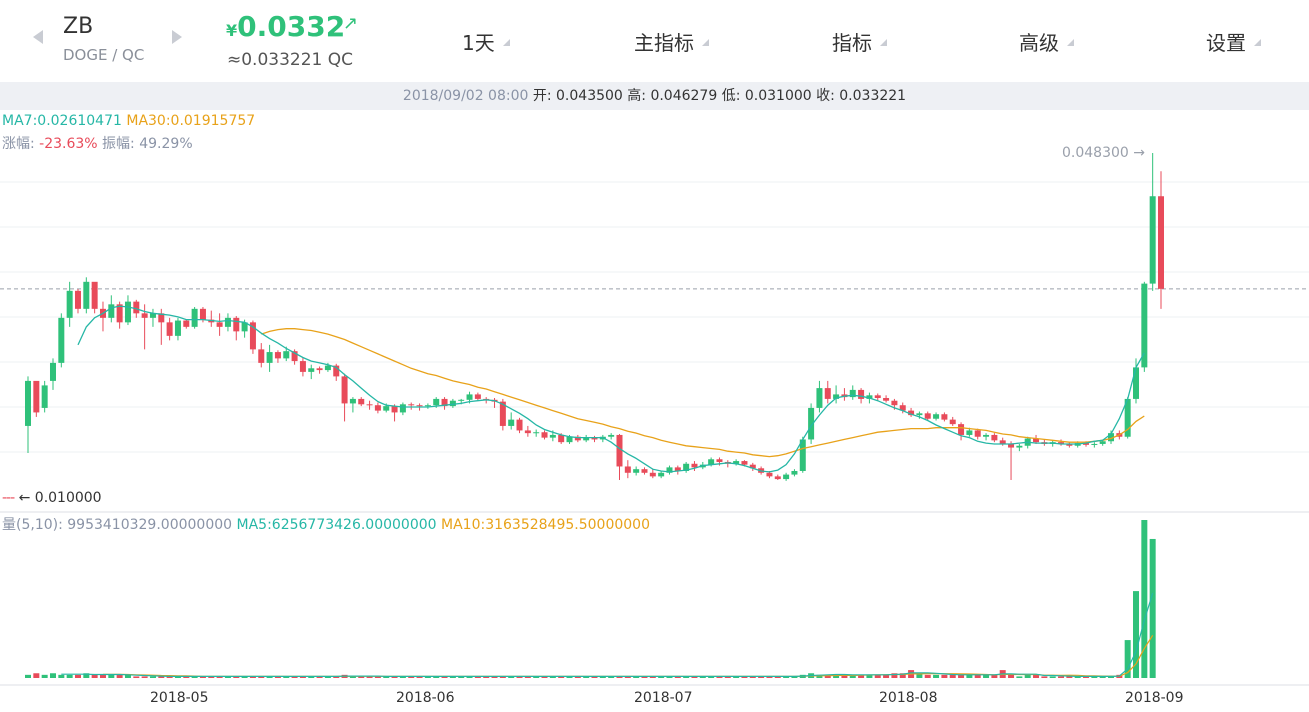 This screenshot has width=1309, height=712. Describe the element at coordinates (8, 498) in the screenshot. I see `min-dash: ---` at that location.